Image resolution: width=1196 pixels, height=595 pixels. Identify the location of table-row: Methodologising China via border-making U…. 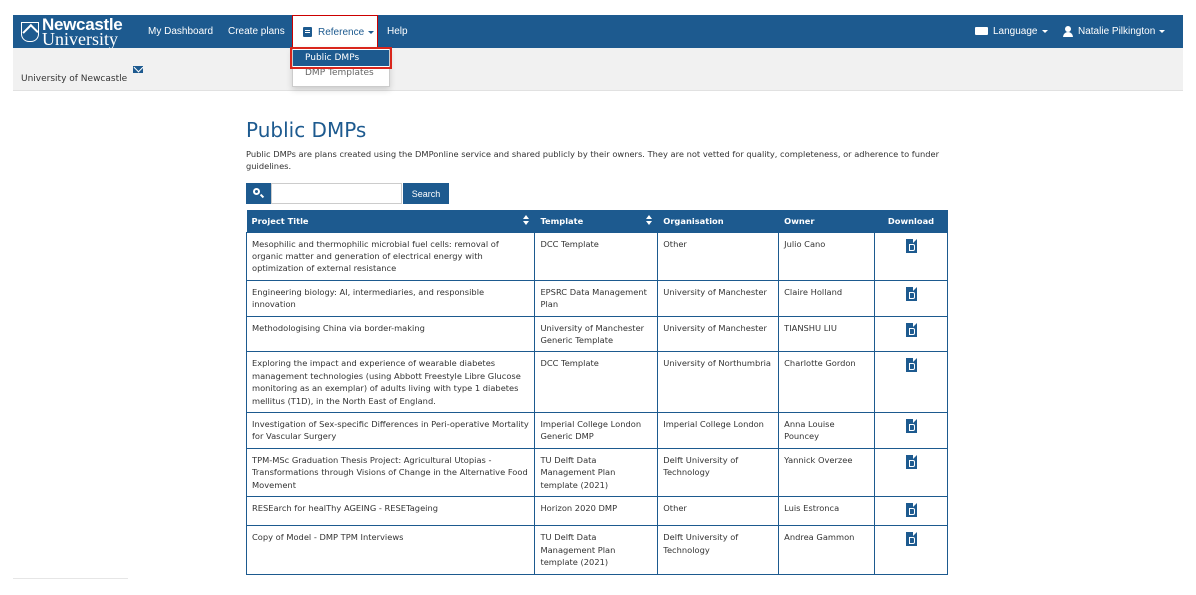
(596, 334).